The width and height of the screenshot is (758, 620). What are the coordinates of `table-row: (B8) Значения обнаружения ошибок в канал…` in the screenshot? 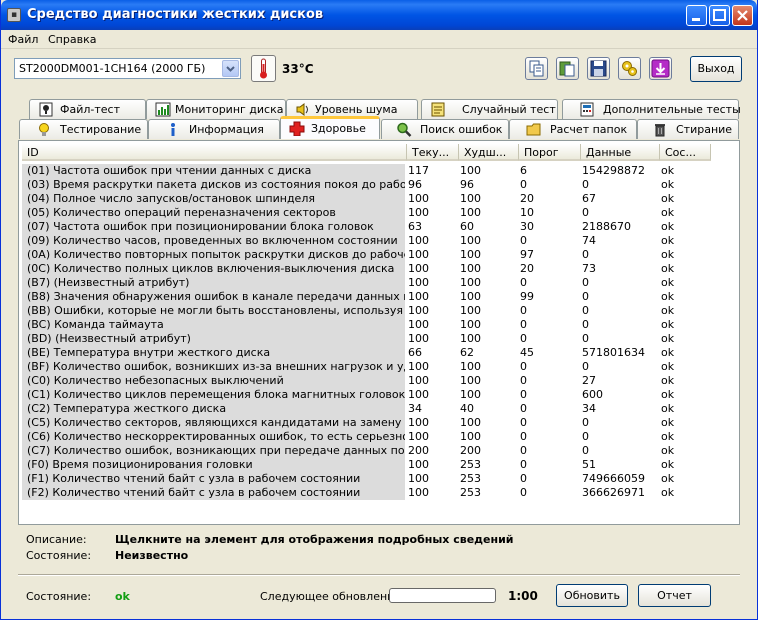 It's located at (379, 297).